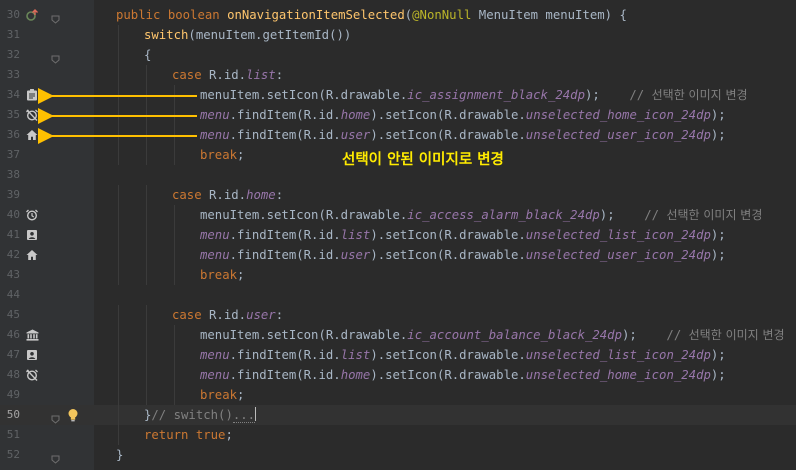 The height and width of the screenshot is (470, 796). What do you see at coordinates (398, 195) in the screenshot?
I see `code-line-39: 39 case R.id.home:` at bounding box center [398, 195].